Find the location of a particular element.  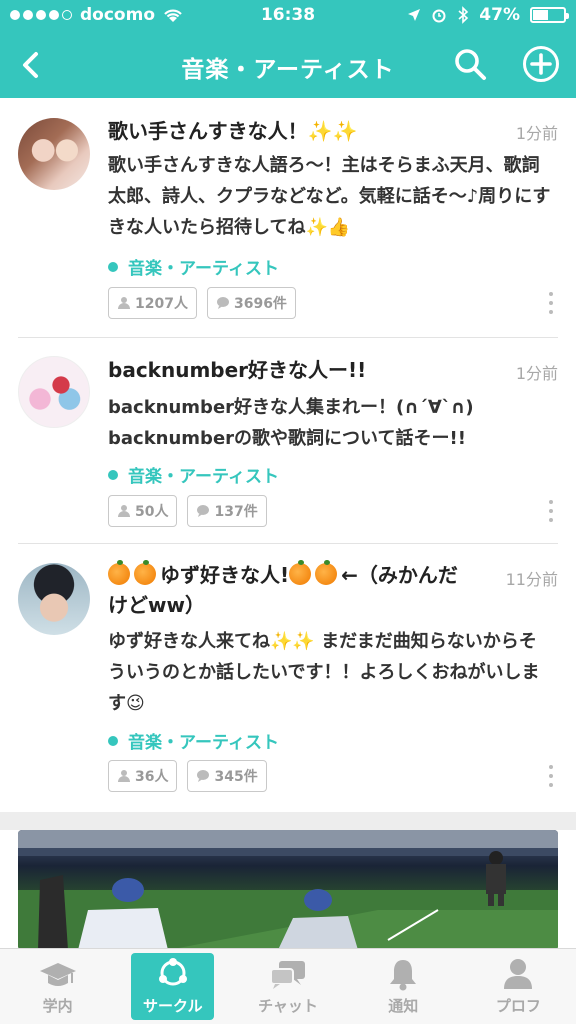

tab-circle: サークル is located at coordinates (172, 986).